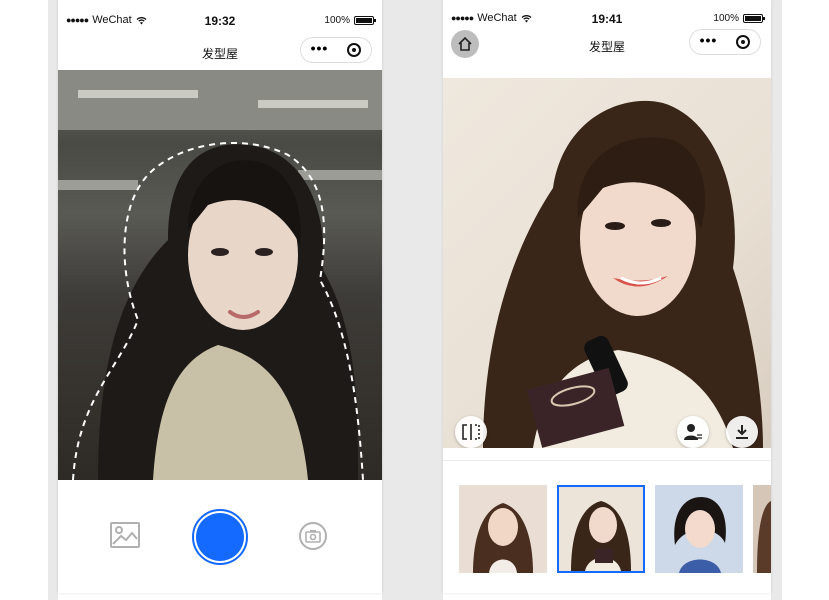 The image size is (829, 600). I want to click on hairstyle-thumbnail-selected, so click(601, 529).